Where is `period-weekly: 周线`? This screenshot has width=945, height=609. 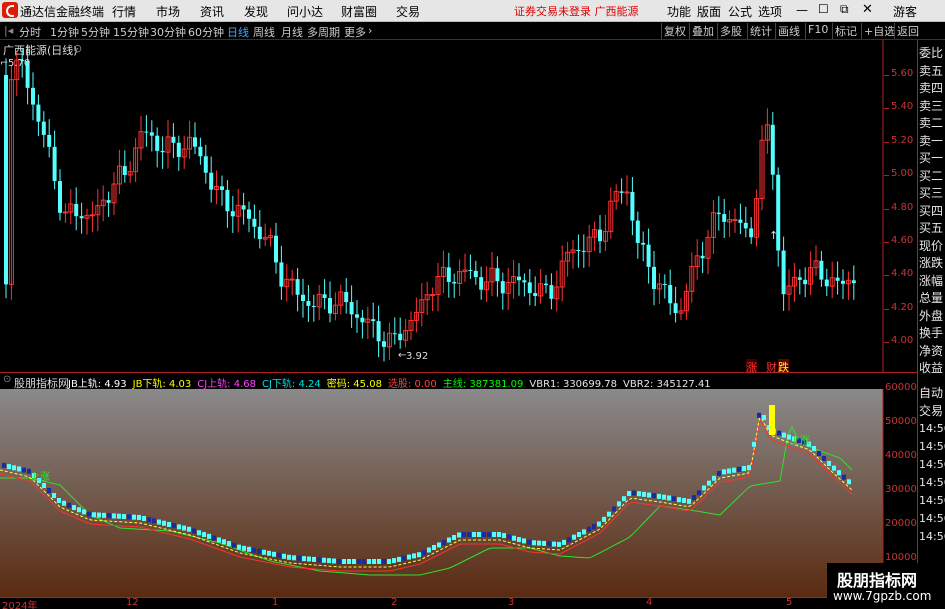
period-weekly: 周线 is located at coordinates (264, 32).